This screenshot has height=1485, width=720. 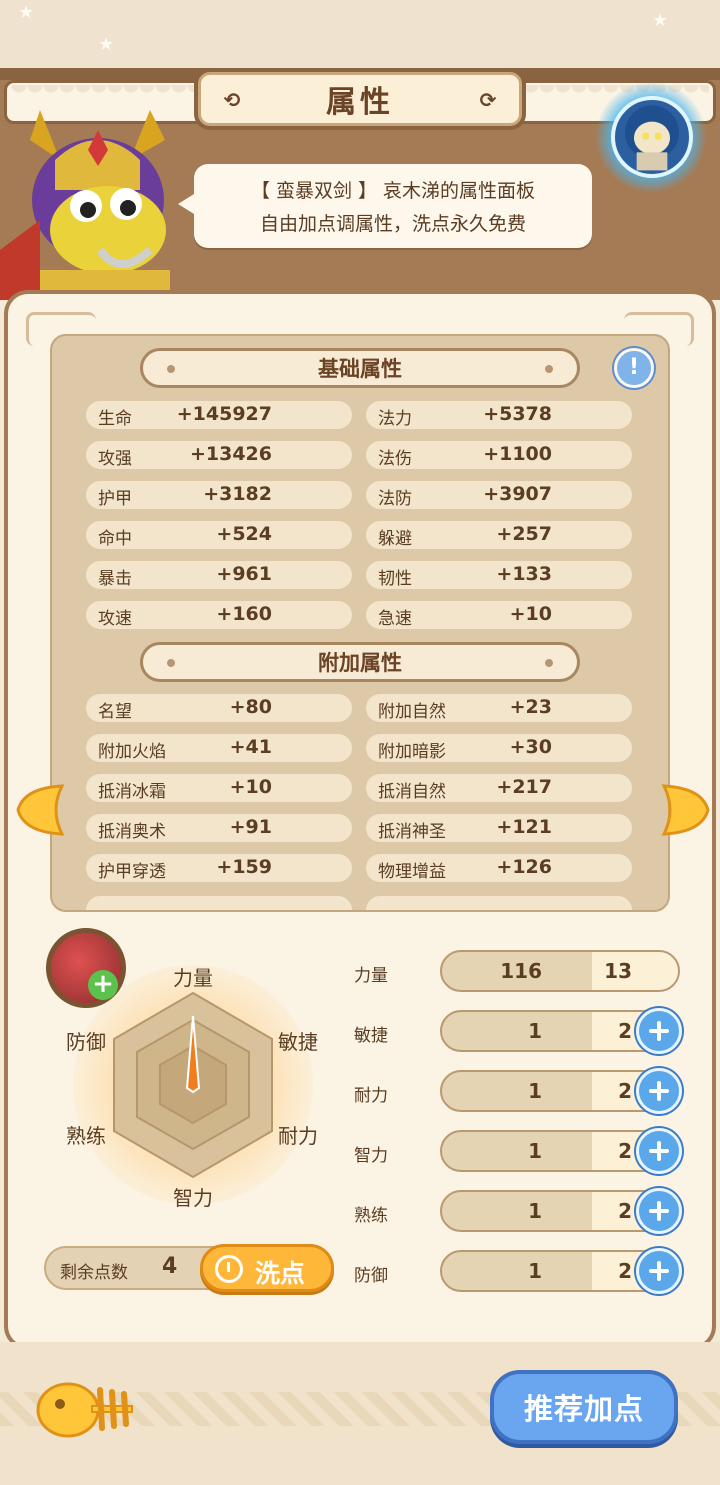 I want to click on hero-portrait, so click(x=85, y=205).